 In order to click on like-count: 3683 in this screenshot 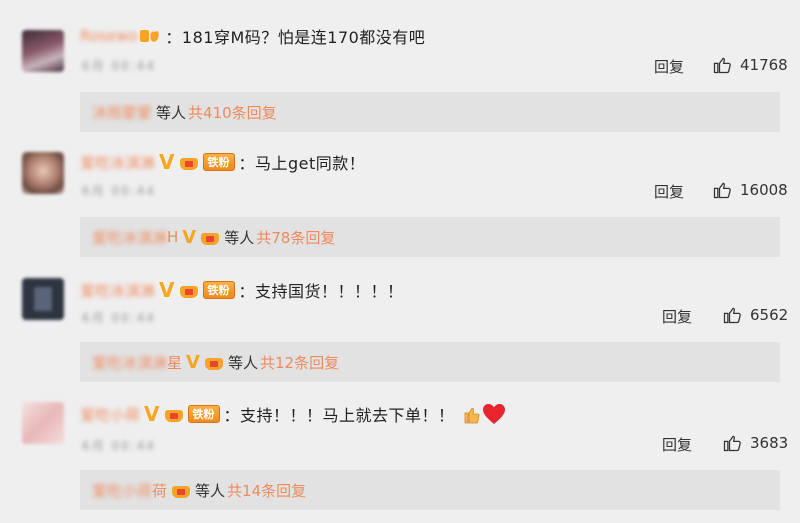, I will do `click(769, 443)`.